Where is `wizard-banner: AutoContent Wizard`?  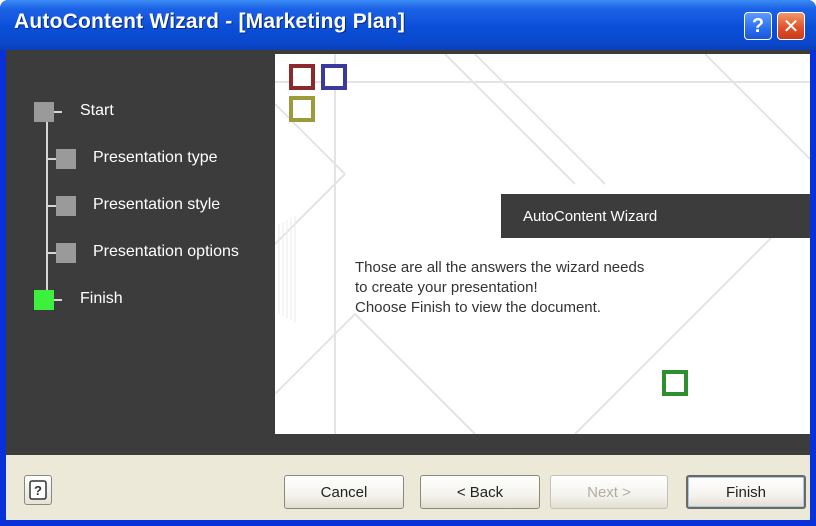
wizard-banner: AutoContent Wizard is located at coordinates (655, 216).